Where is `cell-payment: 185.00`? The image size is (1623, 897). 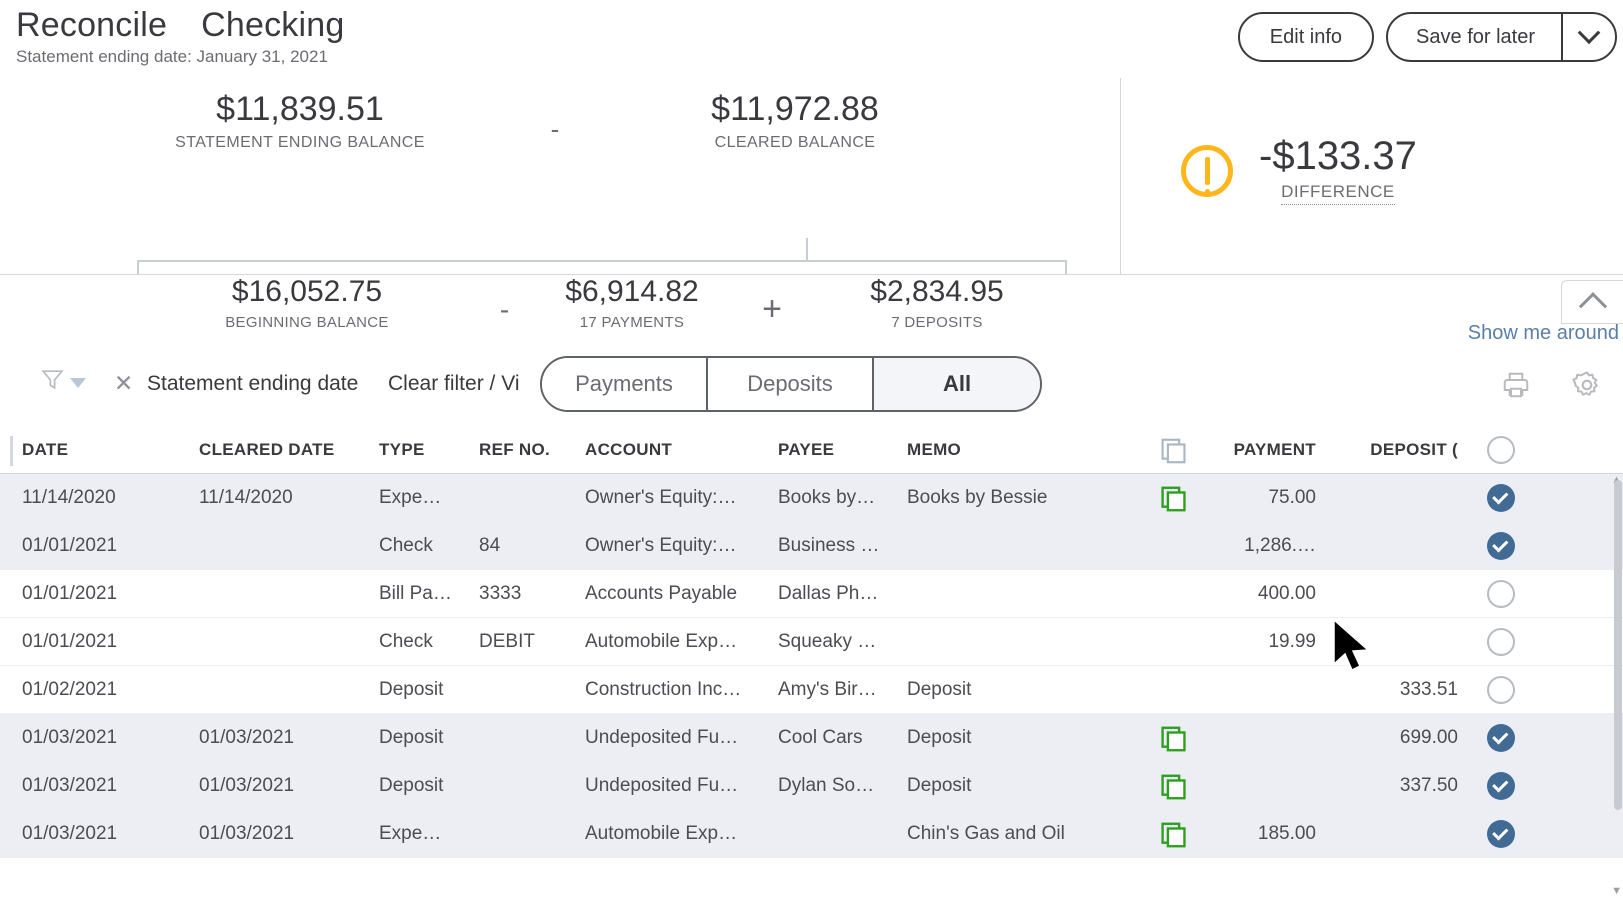 cell-payment: 185.00 is located at coordinates (1286, 833).